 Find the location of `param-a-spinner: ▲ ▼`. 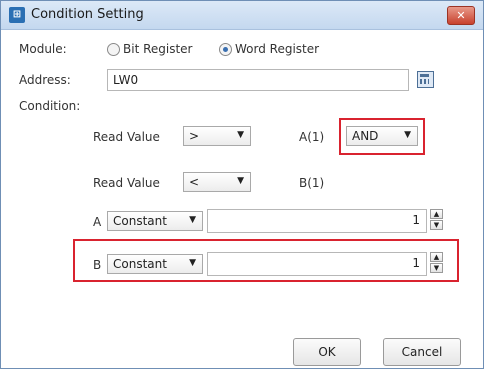

param-a-spinner: ▲ ▼ is located at coordinates (436, 220).